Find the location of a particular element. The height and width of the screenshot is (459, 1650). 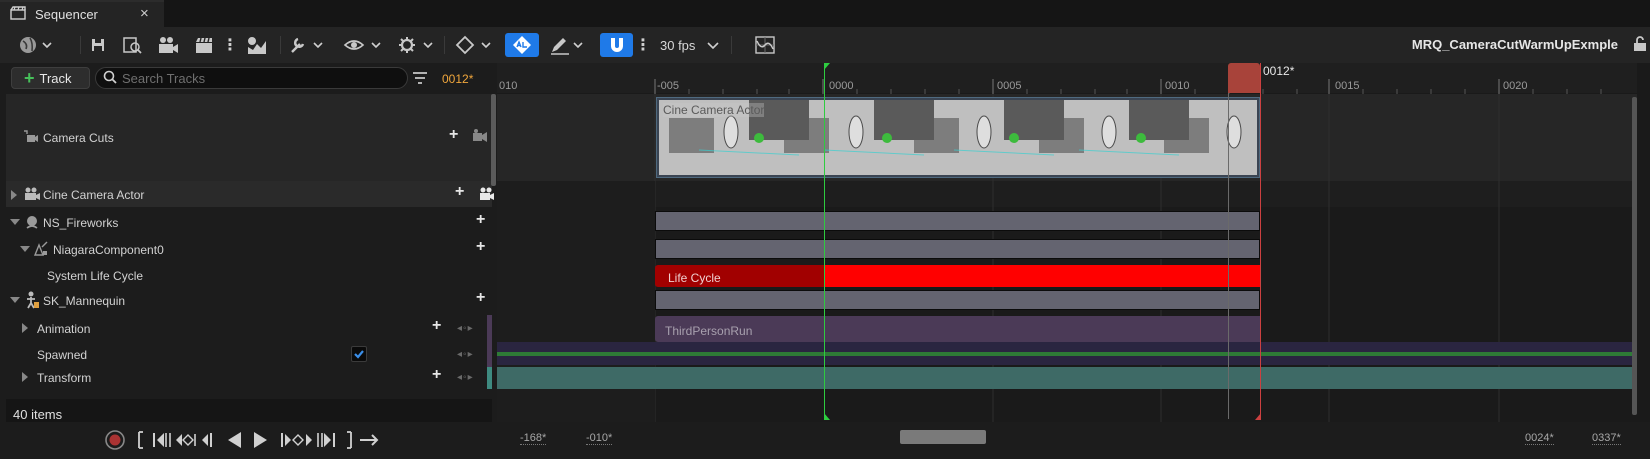

spawned-bar is located at coordinates (1067, 354).